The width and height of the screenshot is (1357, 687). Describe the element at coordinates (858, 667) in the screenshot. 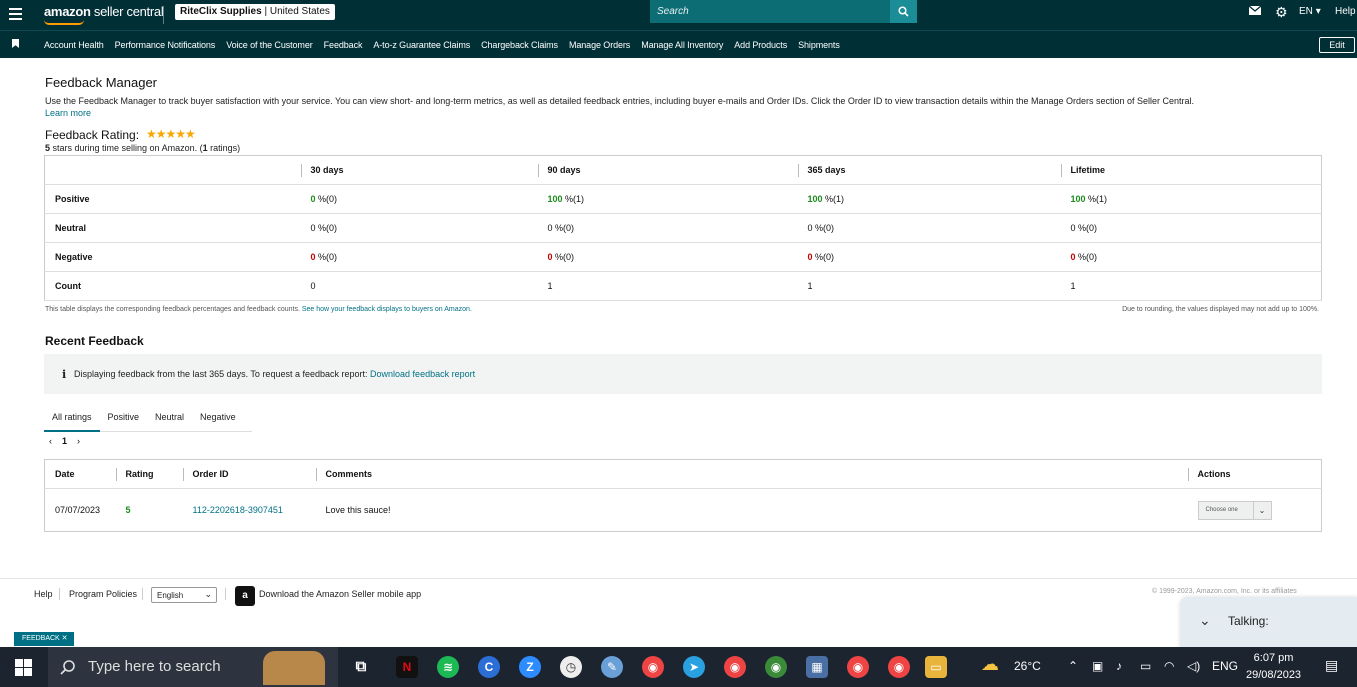

I see `chrome-profile-s-icon: ◉` at that location.